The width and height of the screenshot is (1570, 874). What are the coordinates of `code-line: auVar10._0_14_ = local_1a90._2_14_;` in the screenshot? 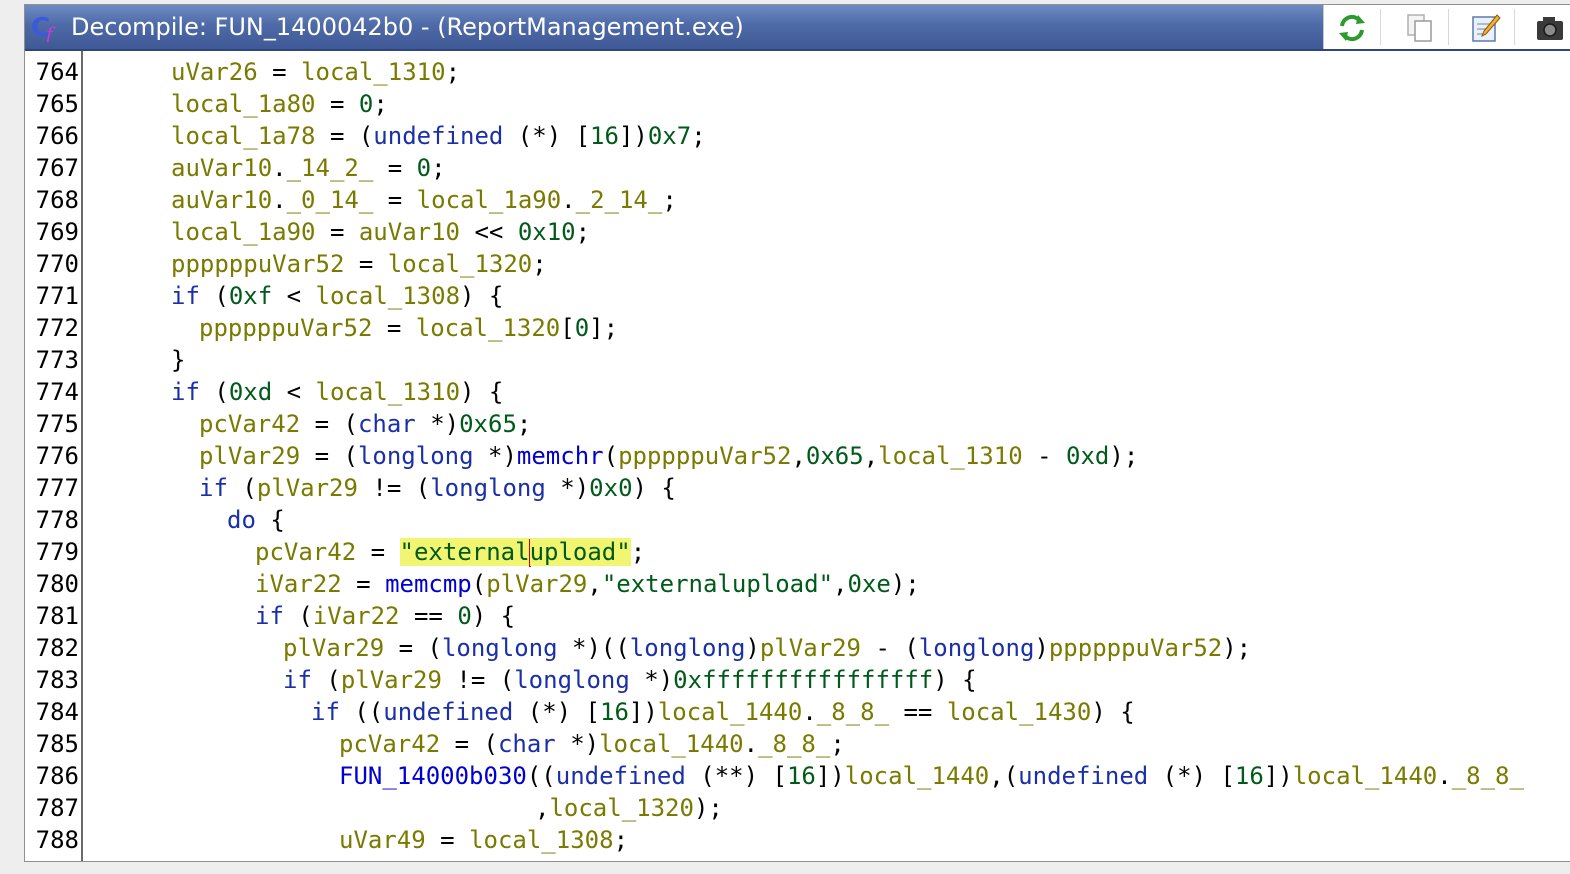 It's located at (424, 200).